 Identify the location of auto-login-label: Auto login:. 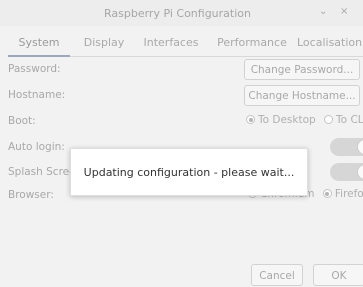
(36, 147).